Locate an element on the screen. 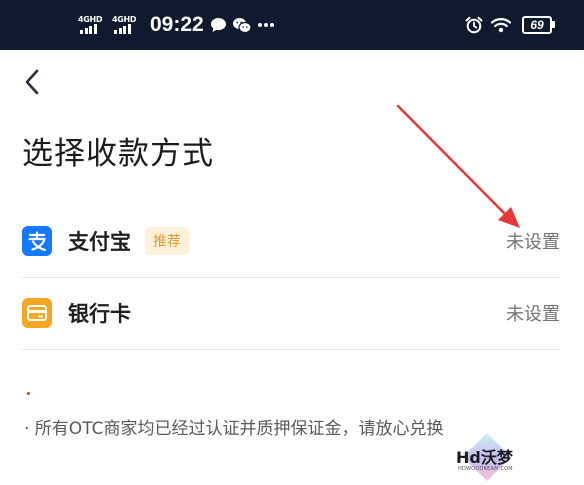 This screenshot has height=485, width=584. wechat-icon is located at coordinates (242, 25).